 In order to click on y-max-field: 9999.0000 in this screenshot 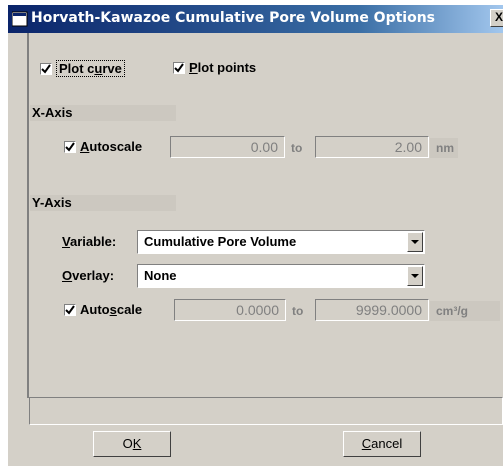, I will do `click(372, 310)`.